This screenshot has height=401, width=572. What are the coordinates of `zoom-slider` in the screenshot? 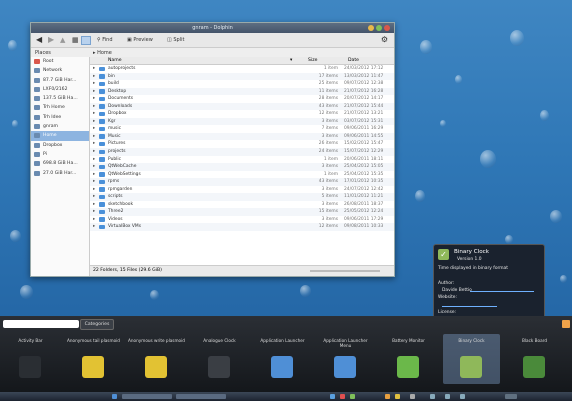 It's located at (345, 271).